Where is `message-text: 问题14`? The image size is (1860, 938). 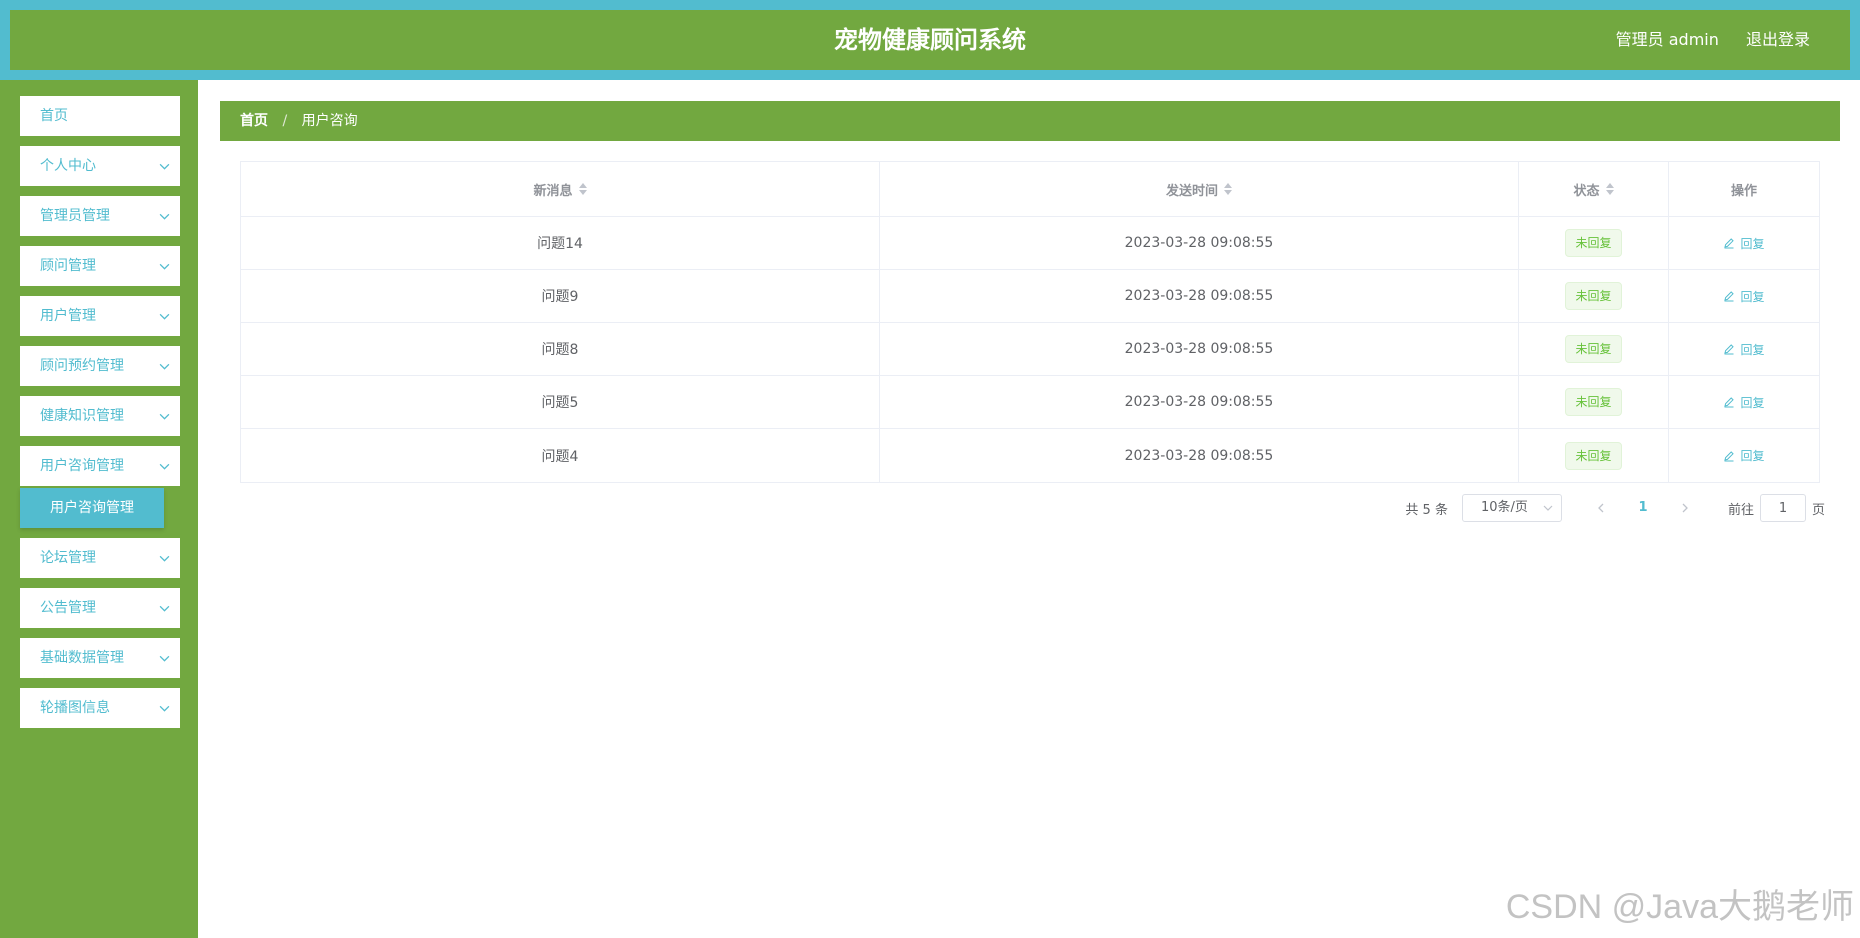
message-text: 问题14 is located at coordinates (560, 244).